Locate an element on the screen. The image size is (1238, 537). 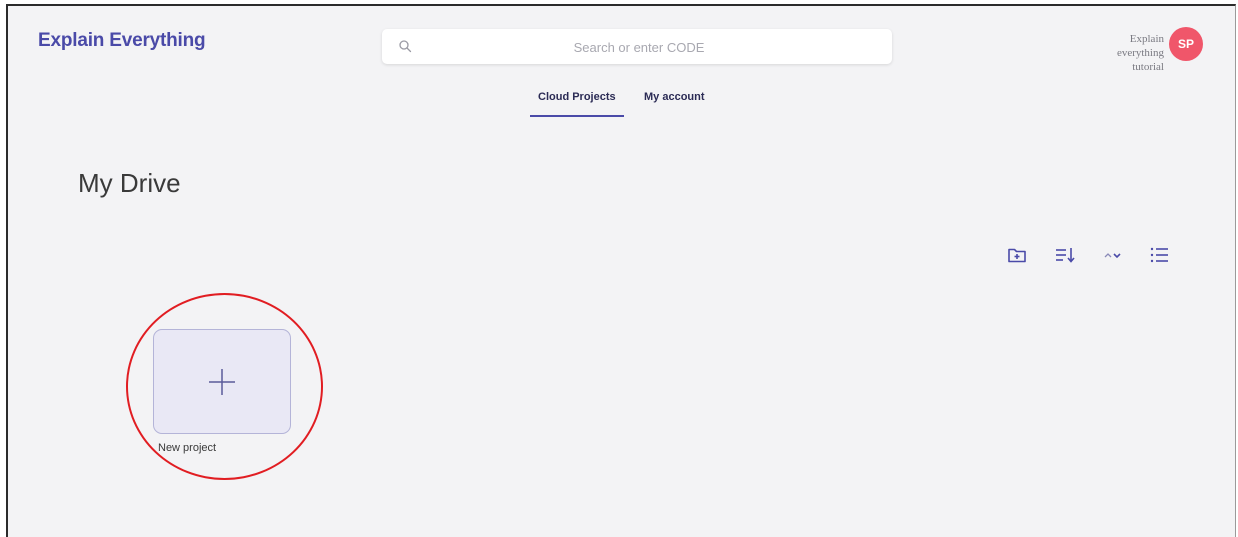
search-icon is located at coordinates (405, 46).